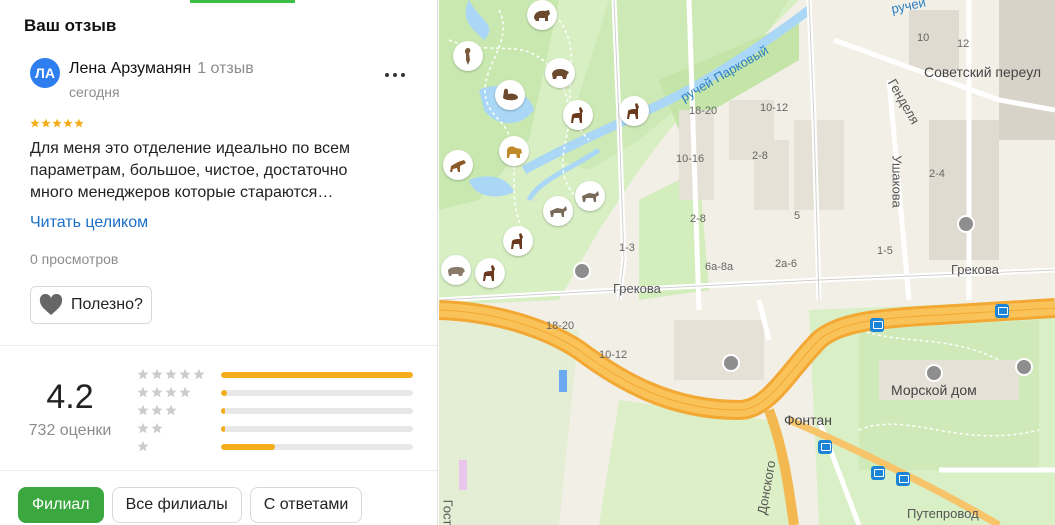 The height and width of the screenshot is (525, 1055). What do you see at coordinates (943, 513) in the screenshot?
I see `map-label-putyeprovod: Путепровод` at bounding box center [943, 513].